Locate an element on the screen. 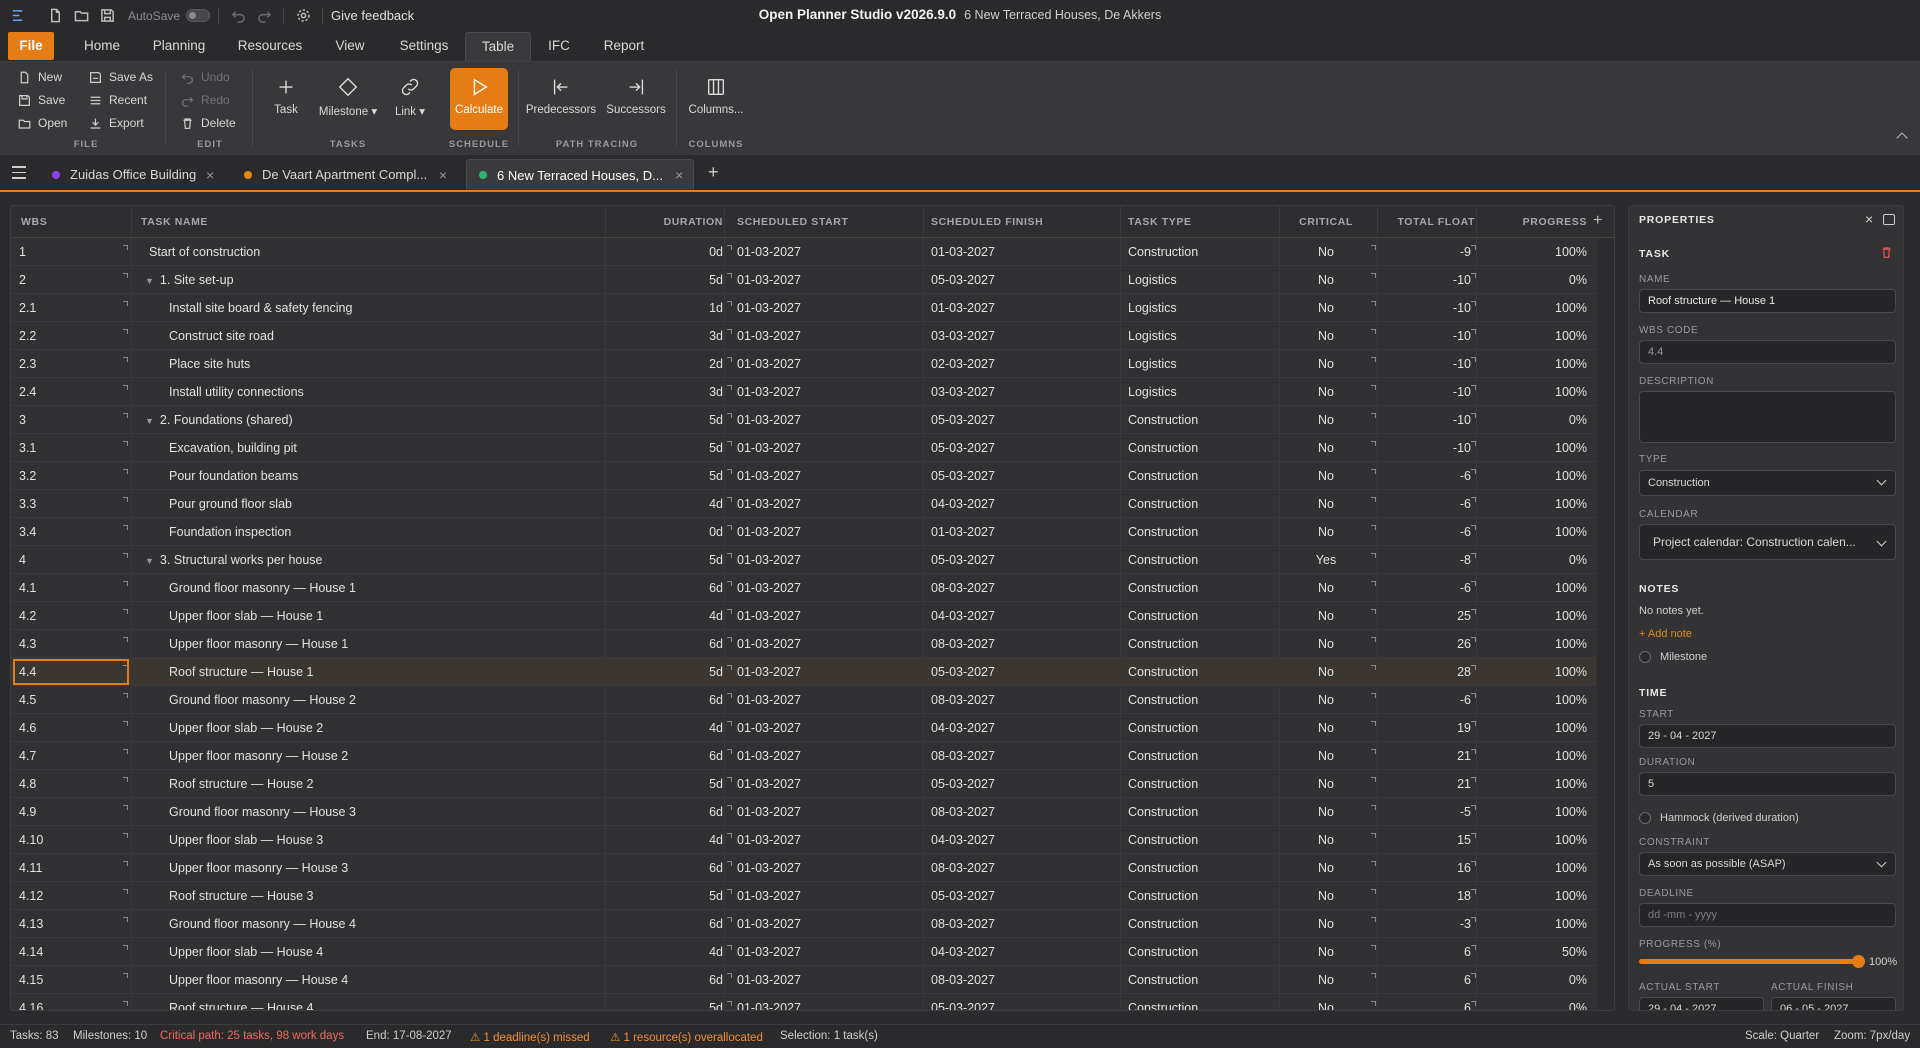 This screenshot has height=1048, width=1920. duration-input: 5 is located at coordinates (1767, 784).